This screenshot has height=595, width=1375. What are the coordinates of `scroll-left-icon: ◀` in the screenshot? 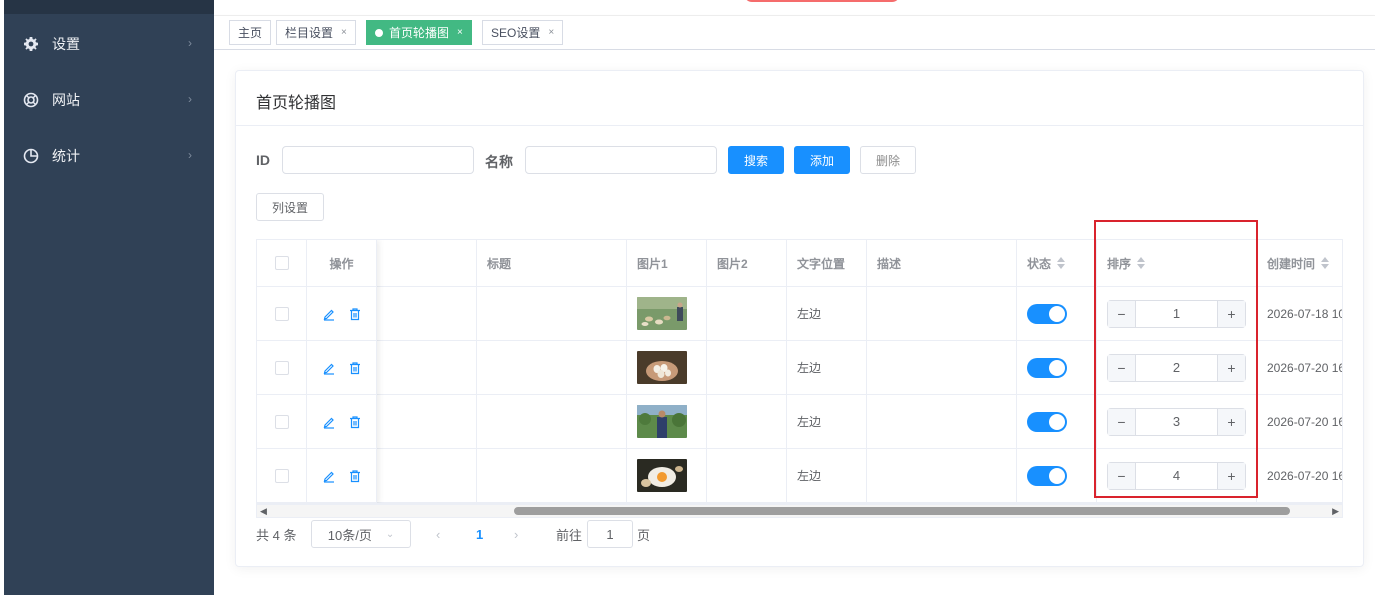 It's located at (263, 511).